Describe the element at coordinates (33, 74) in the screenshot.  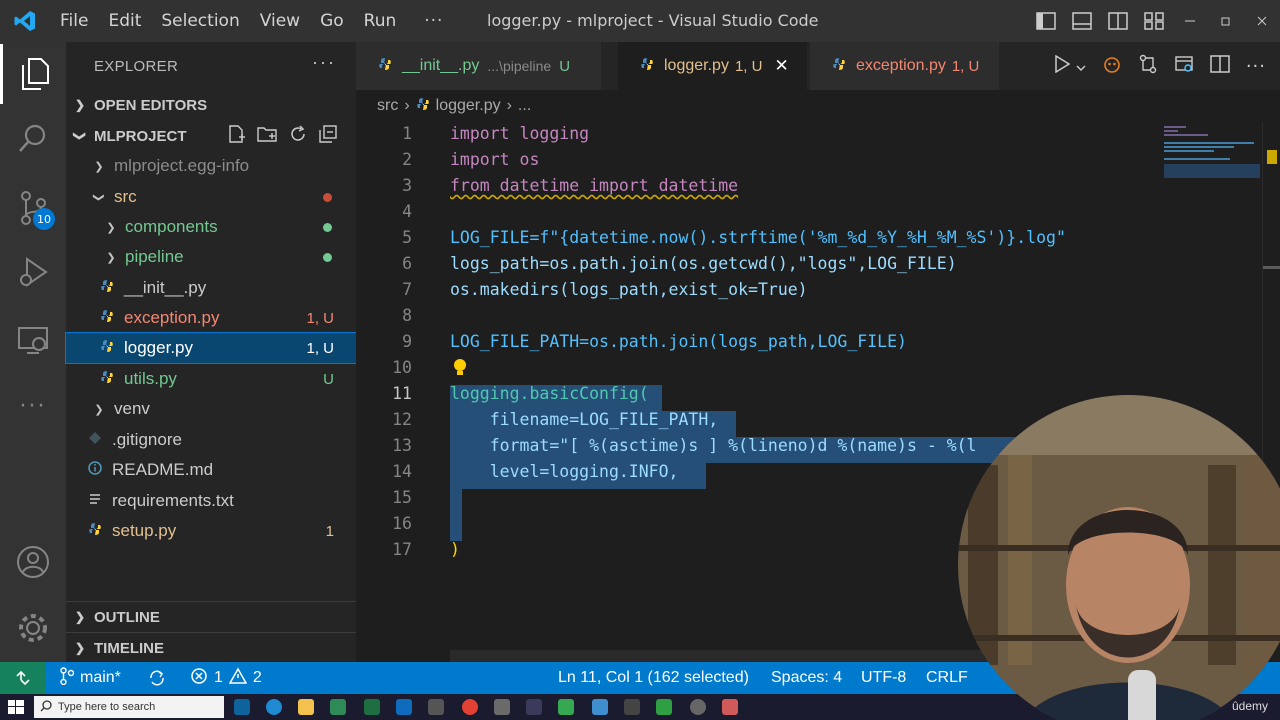
I see `explorer-icon` at that location.